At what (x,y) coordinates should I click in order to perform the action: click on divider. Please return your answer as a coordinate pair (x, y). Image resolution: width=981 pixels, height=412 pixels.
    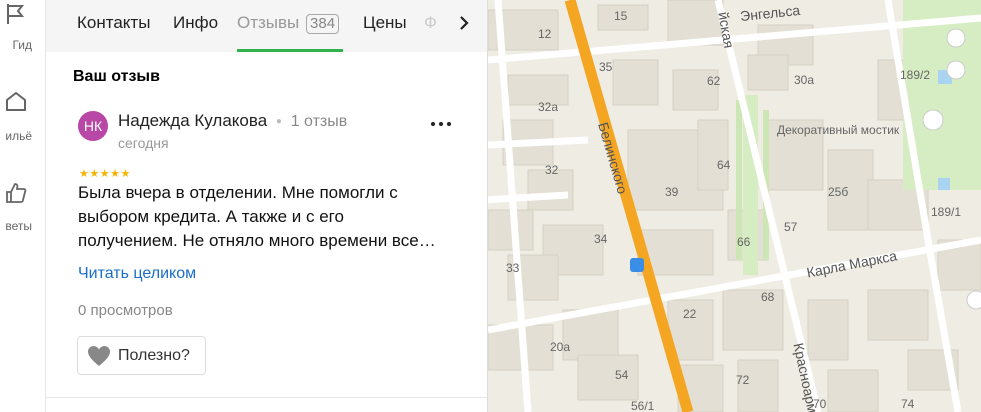
    Looking at the image, I should click on (266, 397).